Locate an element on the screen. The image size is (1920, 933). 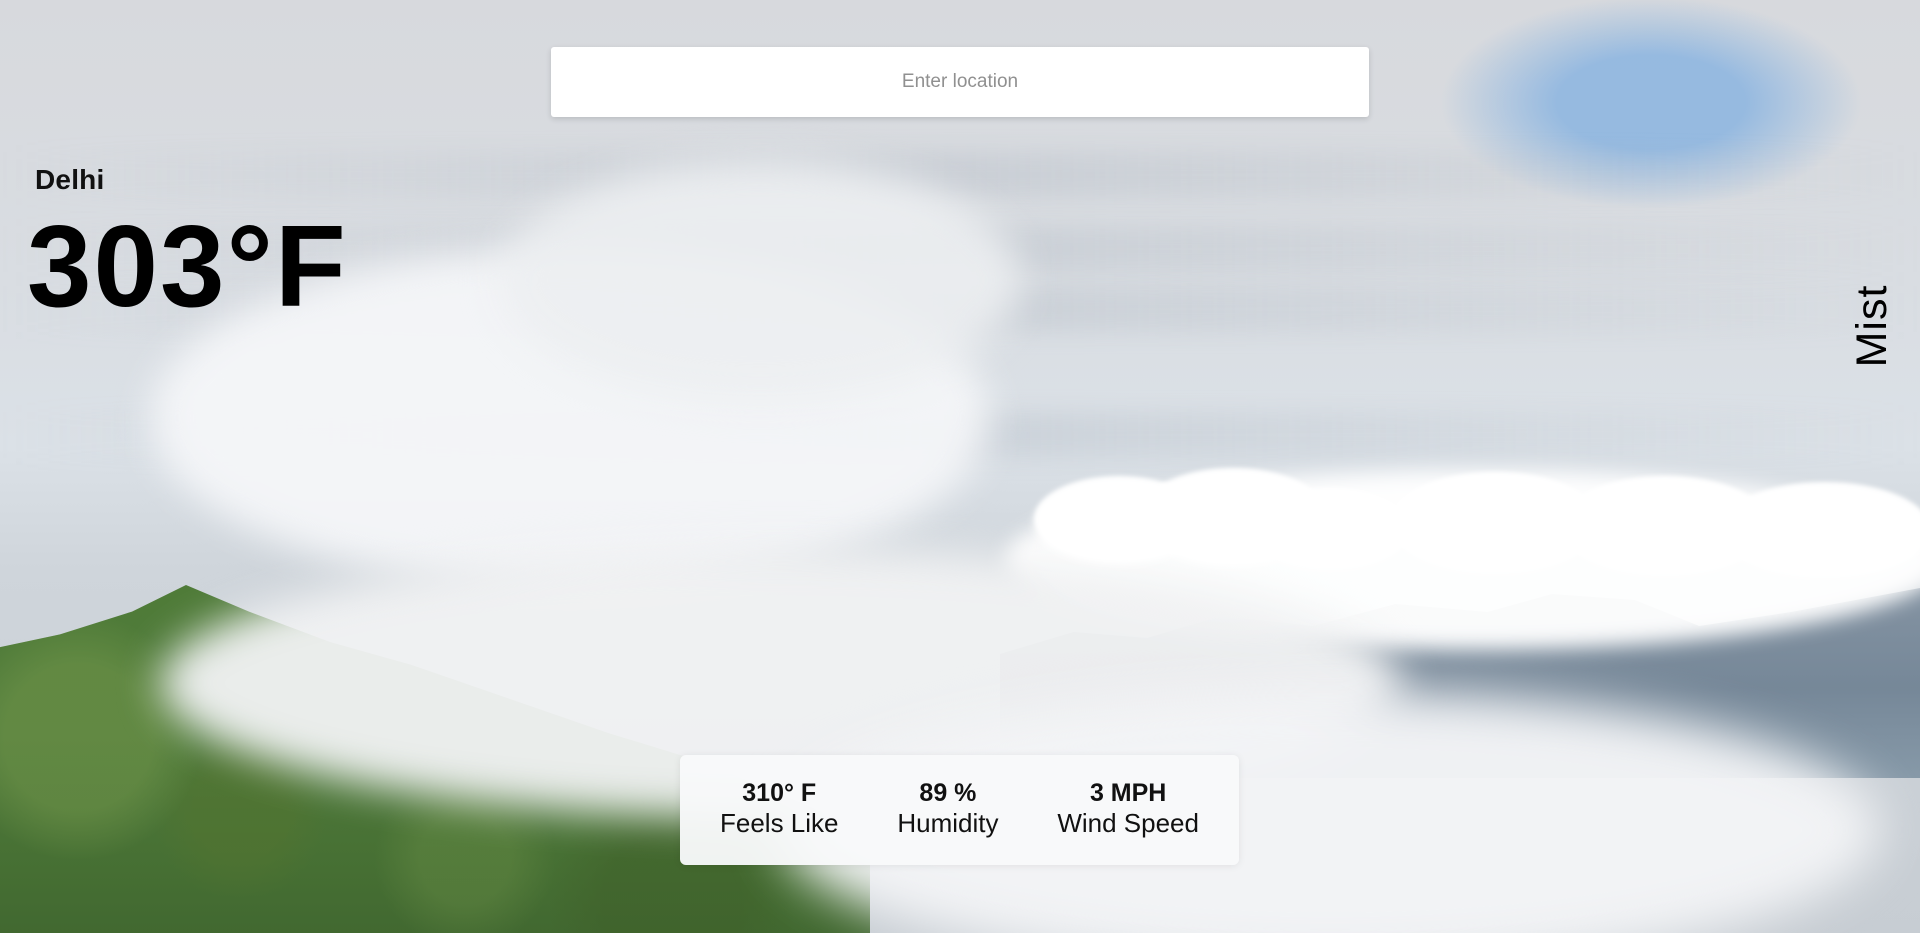
feels-like-value: 310° F is located at coordinates (779, 792).